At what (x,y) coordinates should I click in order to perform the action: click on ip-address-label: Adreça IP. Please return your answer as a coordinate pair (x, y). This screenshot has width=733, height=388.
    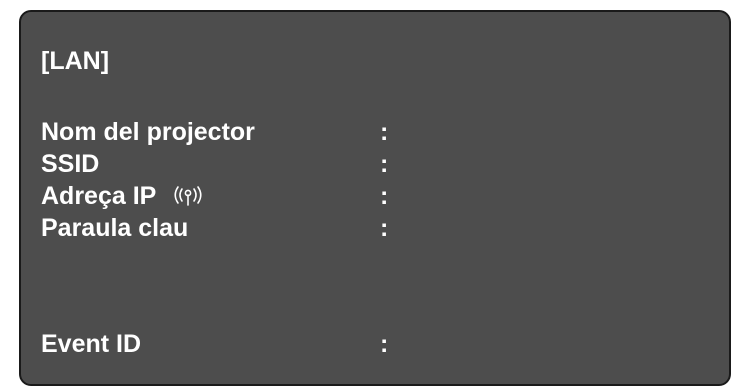
    Looking at the image, I should click on (98, 196).